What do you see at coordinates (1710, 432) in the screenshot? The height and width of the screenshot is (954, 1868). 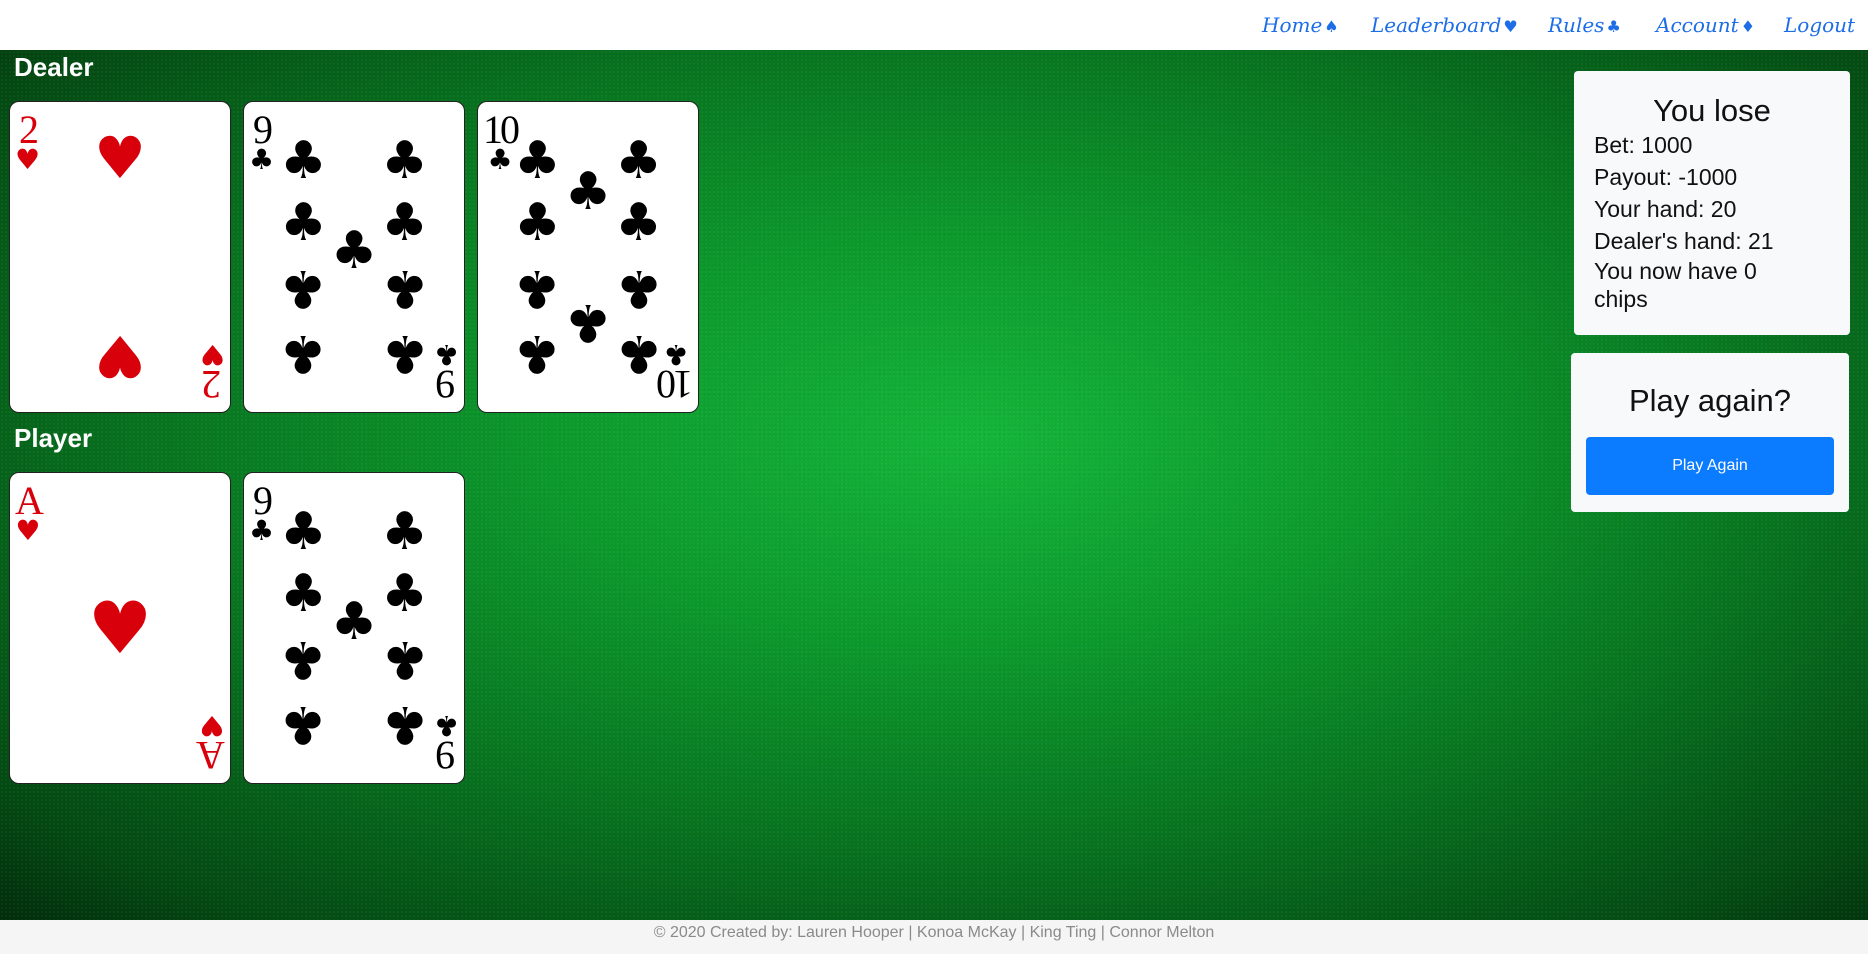 I see `play-again-panel: Play again? Play Again` at bounding box center [1710, 432].